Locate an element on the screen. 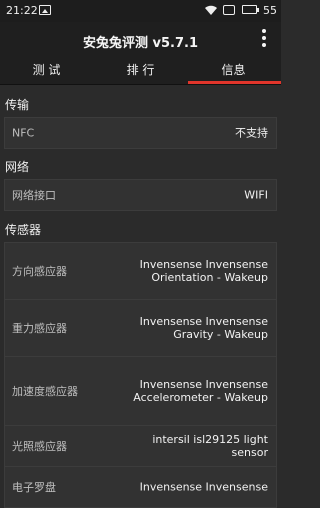  section-title-transfer: 传输 is located at coordinates (17, 105).